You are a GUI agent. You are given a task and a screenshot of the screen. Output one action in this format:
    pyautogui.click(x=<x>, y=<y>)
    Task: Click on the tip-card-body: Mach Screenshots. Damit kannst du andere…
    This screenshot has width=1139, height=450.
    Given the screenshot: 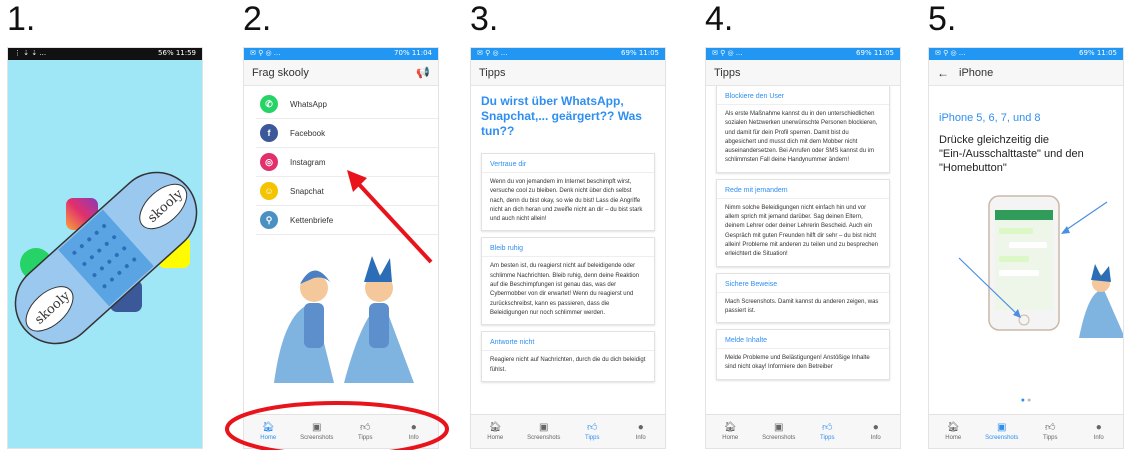 What is the action you would take?
    pyautogui.click(x=802, y=306)
    